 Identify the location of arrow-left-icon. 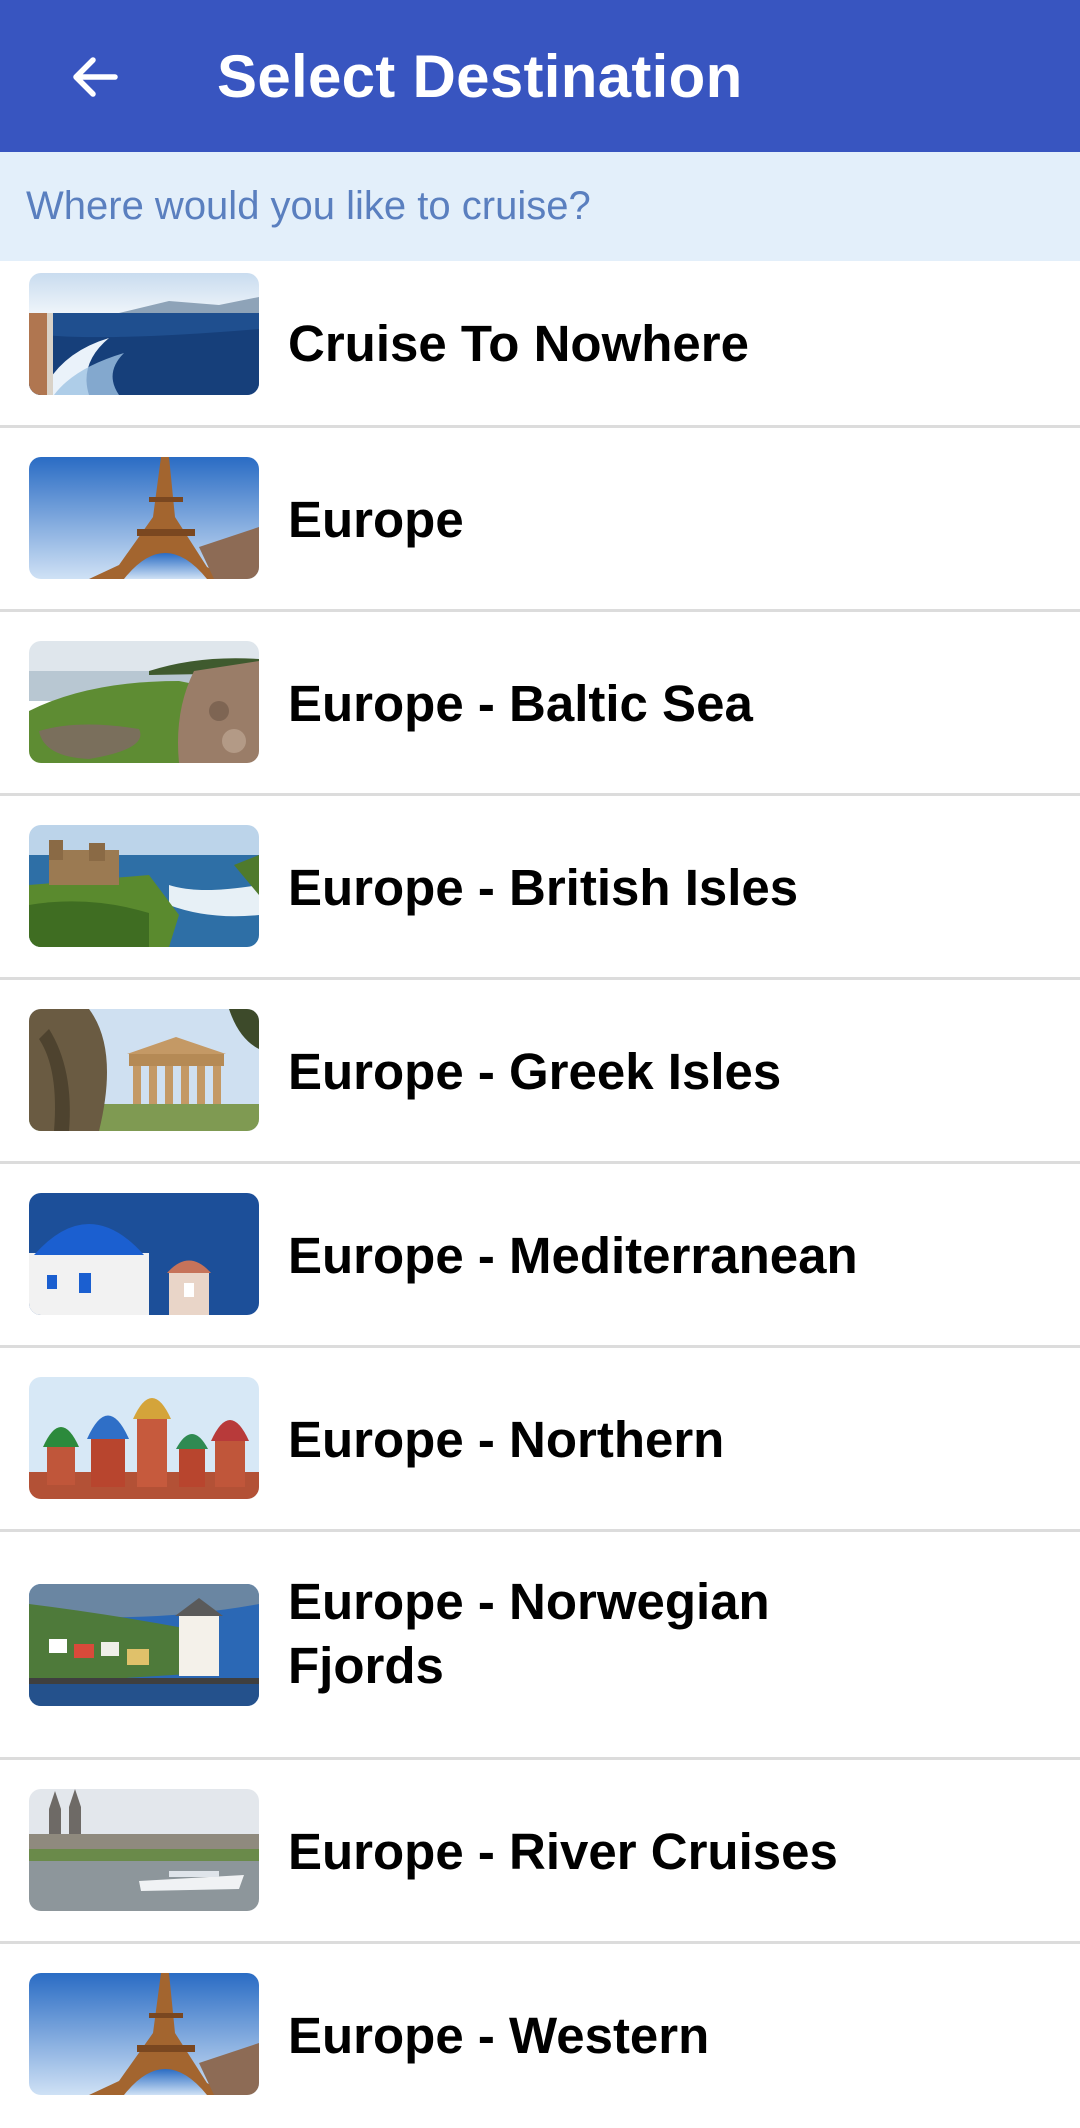
(95, 77).